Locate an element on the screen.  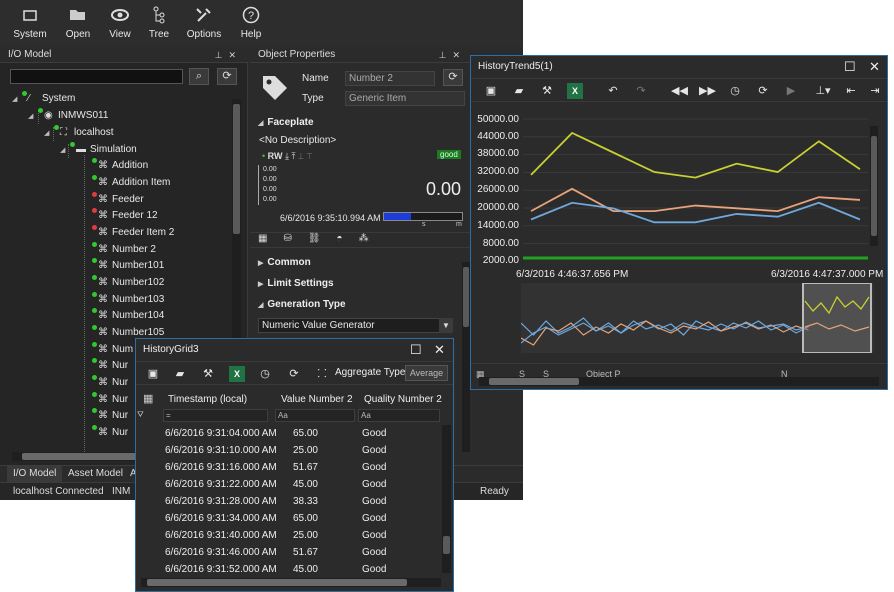
system-button: System is located at coordinates (30, 22).